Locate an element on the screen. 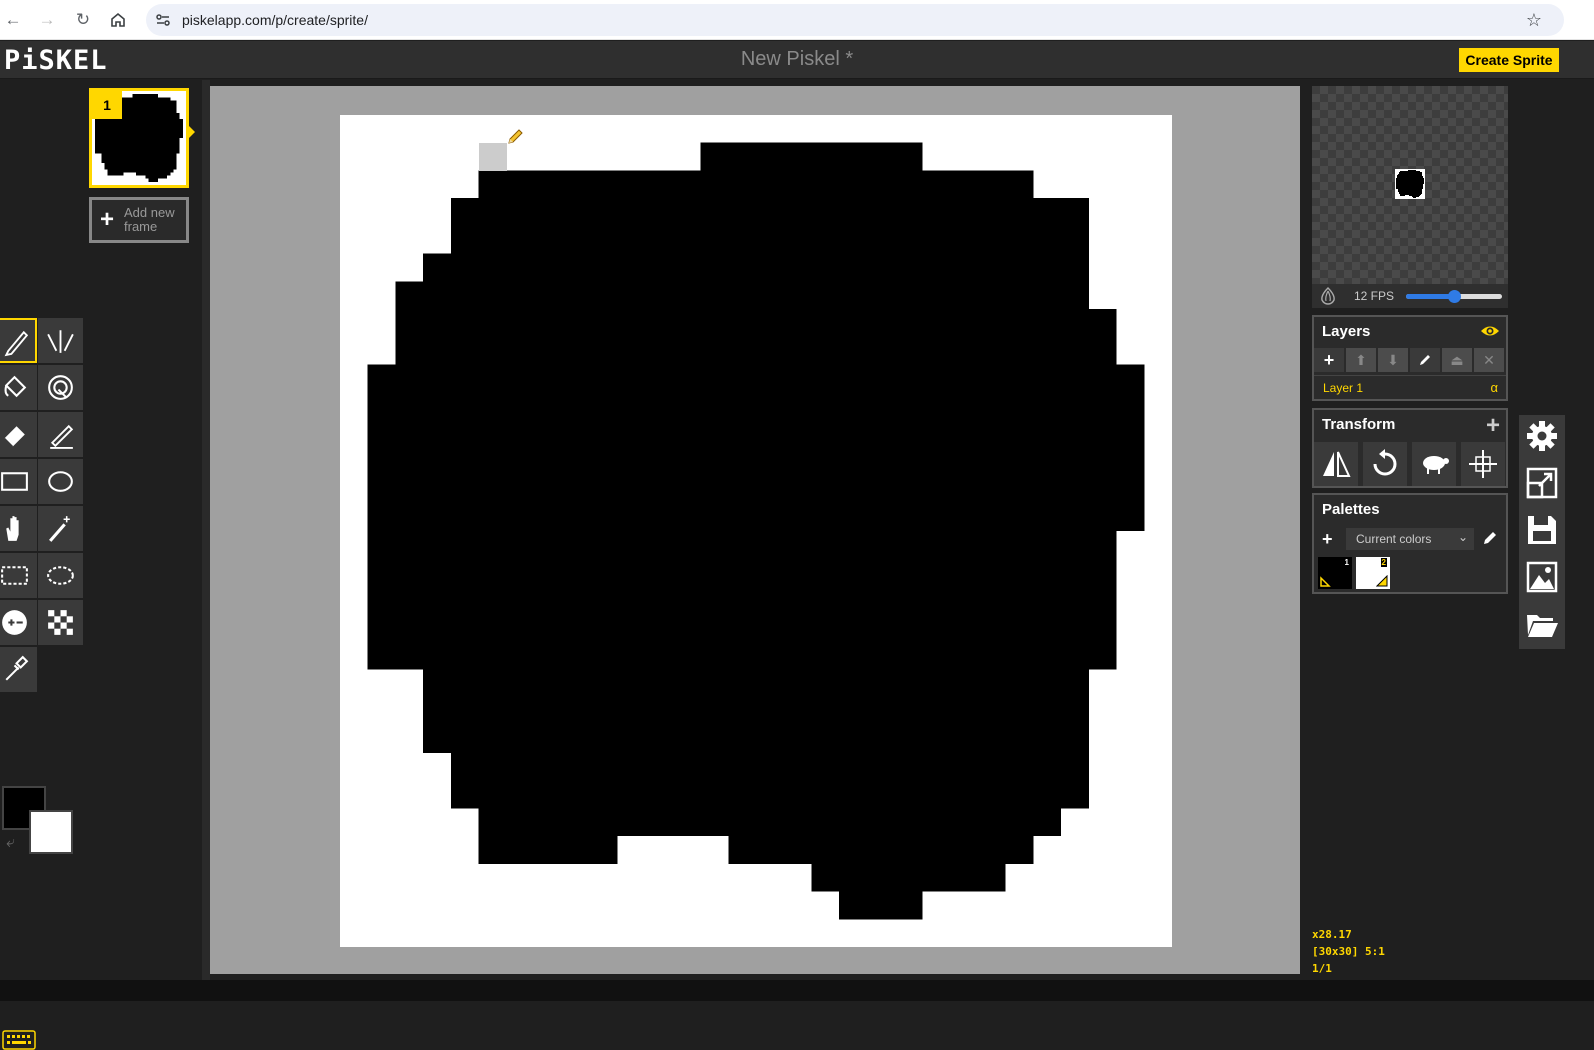 Image resolution: width=1594 pixels, height=1050 pixels. center-button is located at coordinates (1483, 464).